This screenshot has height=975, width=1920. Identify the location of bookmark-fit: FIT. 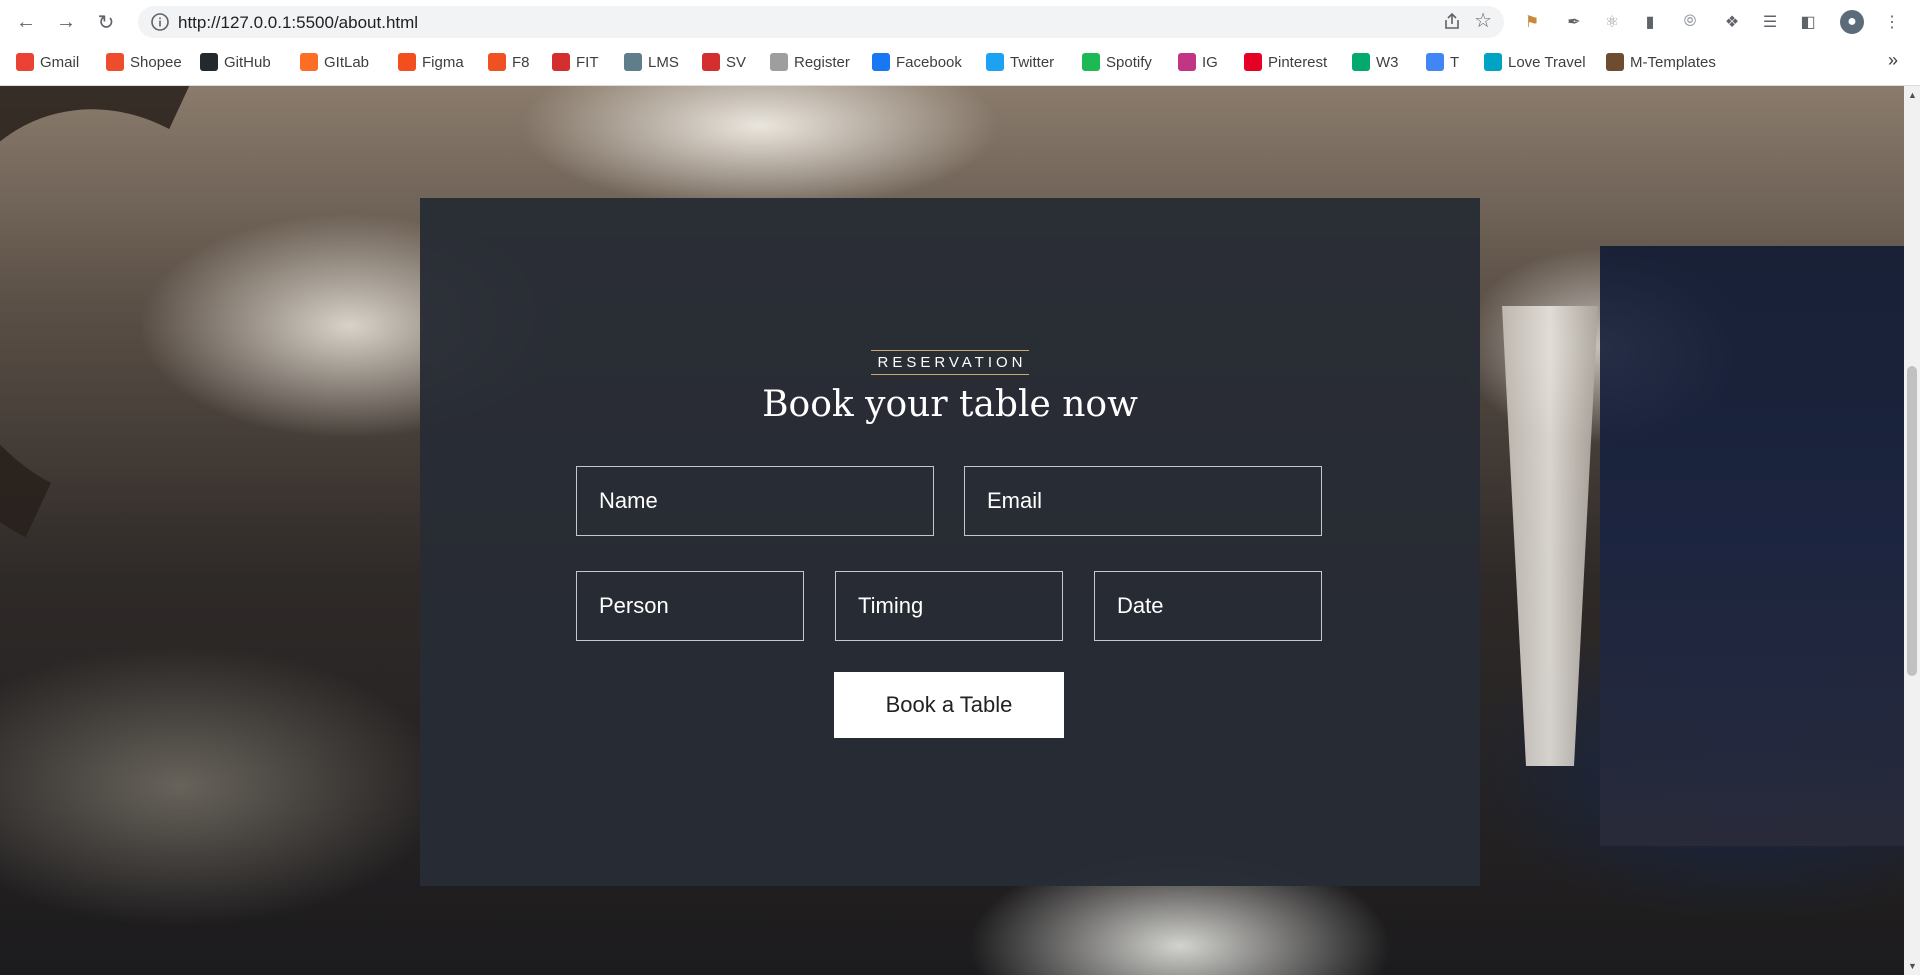
(575, 62).